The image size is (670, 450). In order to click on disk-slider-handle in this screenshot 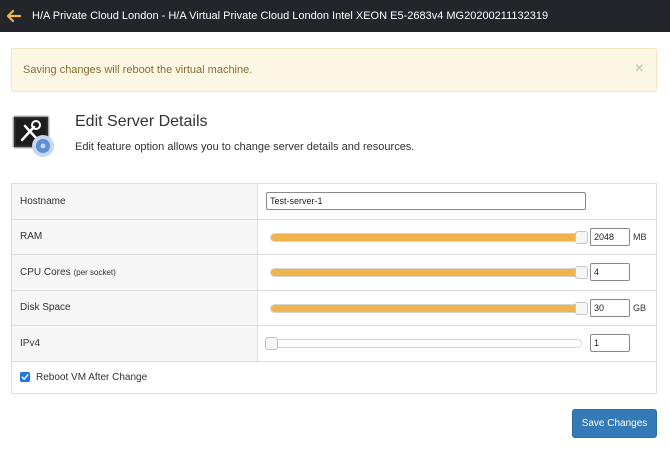, I will do `click(581, 308)`.